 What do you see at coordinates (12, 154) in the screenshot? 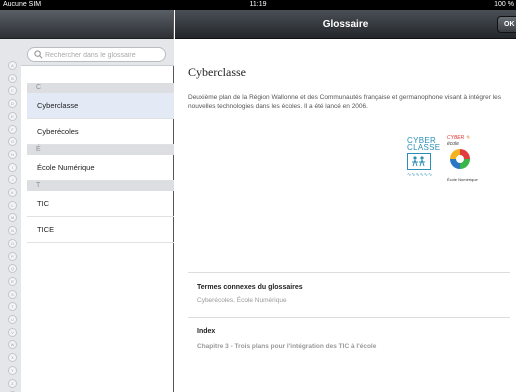
I see `index-letter-h: H` at bounding box center [12, 154].